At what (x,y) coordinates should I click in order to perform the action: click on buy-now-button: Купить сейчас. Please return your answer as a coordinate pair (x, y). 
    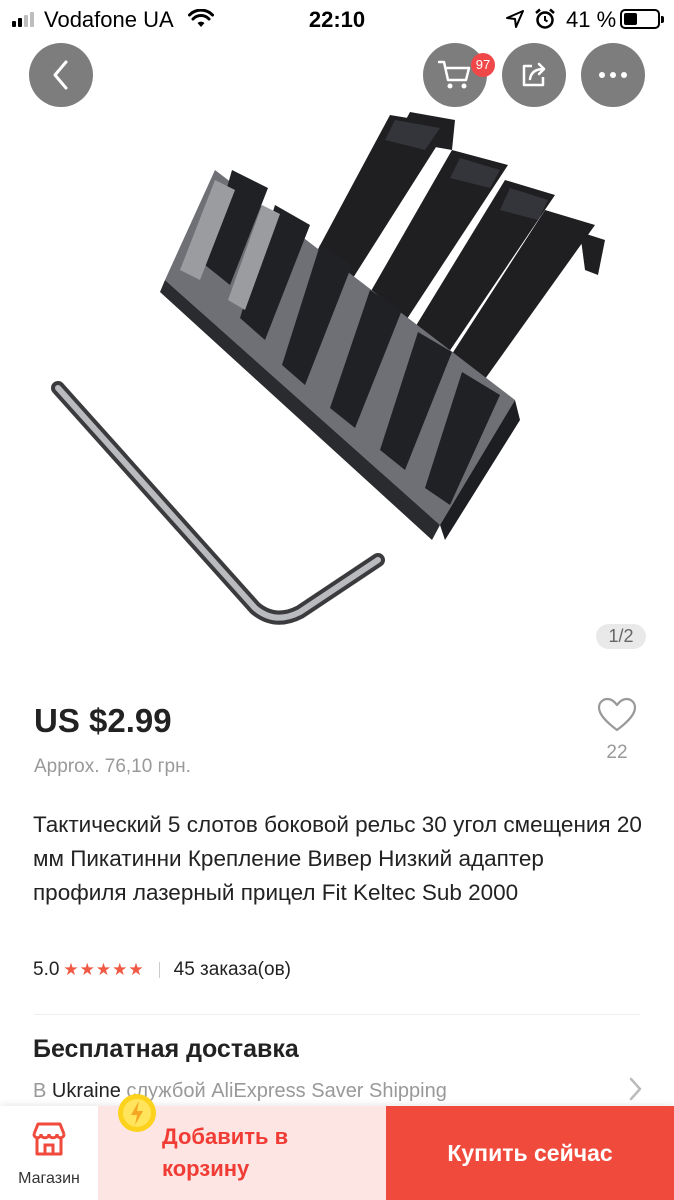
    Looking at the image, I should click on (530, 1153).